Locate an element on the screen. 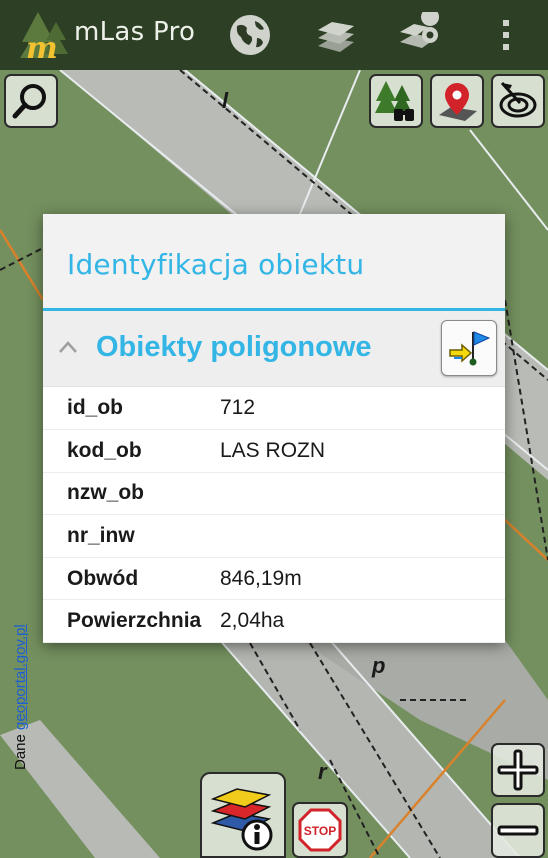 This screenshot has width=548, height=858. attribute-name: Powierzchnia is located at coordinates (134, 621).